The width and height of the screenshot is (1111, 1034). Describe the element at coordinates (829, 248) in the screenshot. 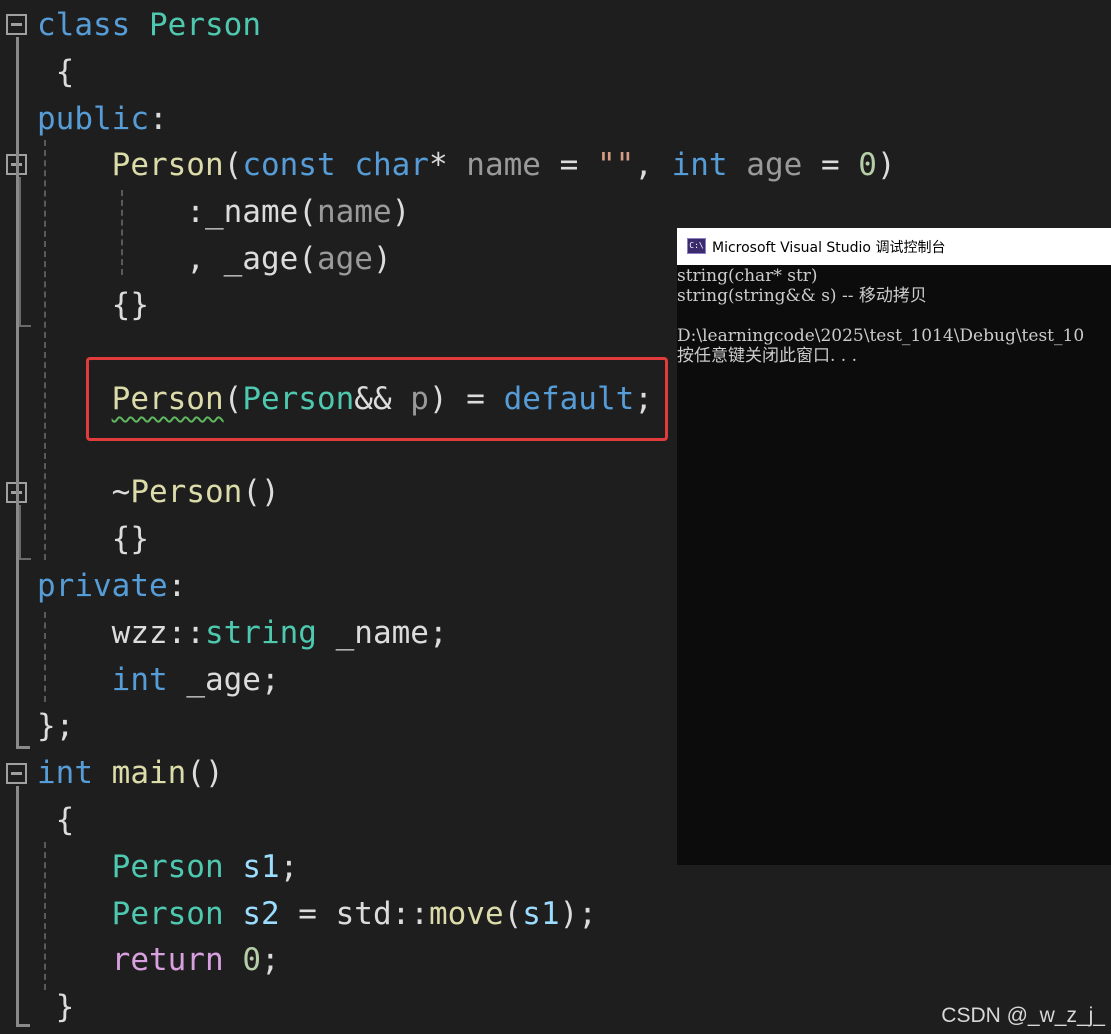

I see `console-title: Microsoft Visual Studio 调试控制台` at that location.